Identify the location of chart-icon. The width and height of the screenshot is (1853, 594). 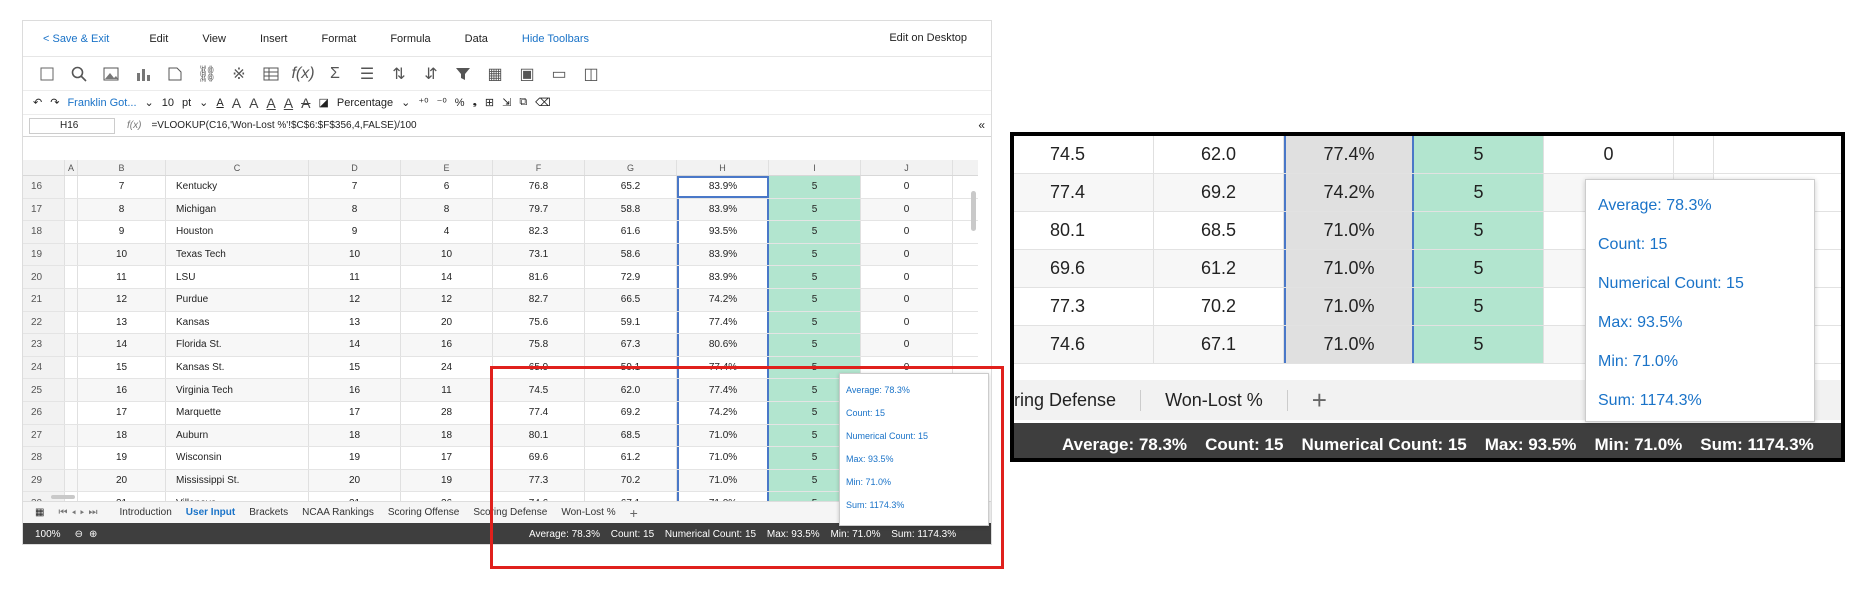
(143, 74).